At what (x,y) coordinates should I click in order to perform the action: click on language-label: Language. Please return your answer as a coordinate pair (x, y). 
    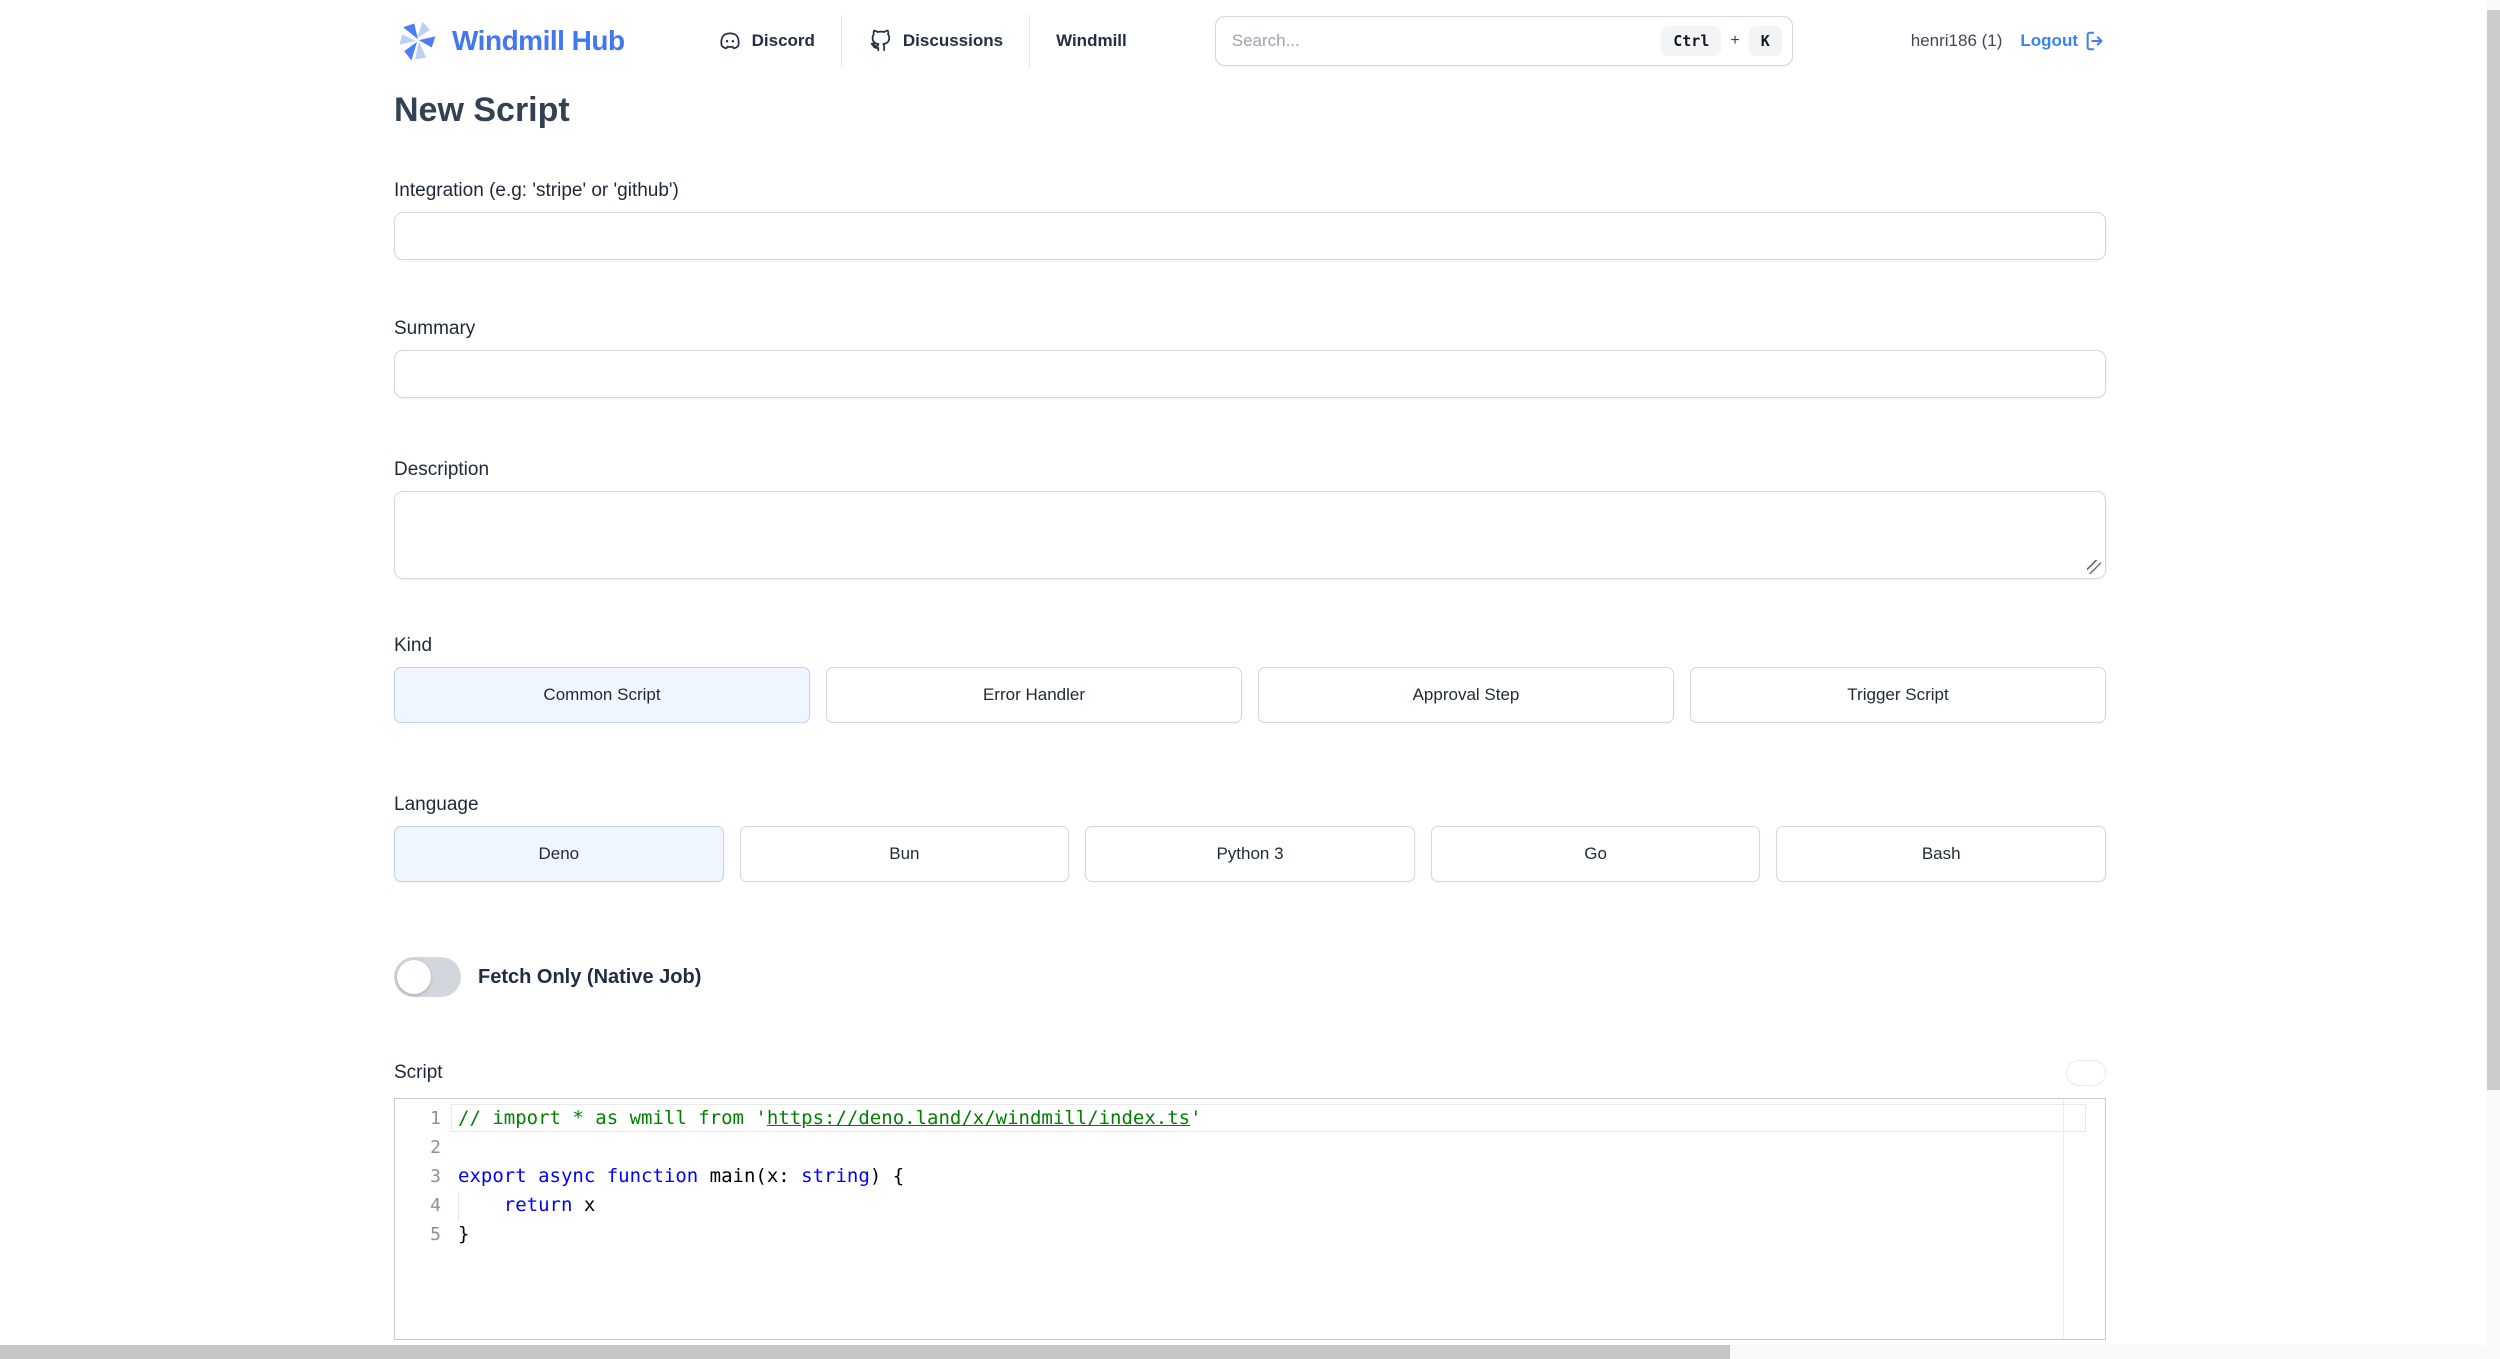
    Looking at the image, I should click on (436, 804).